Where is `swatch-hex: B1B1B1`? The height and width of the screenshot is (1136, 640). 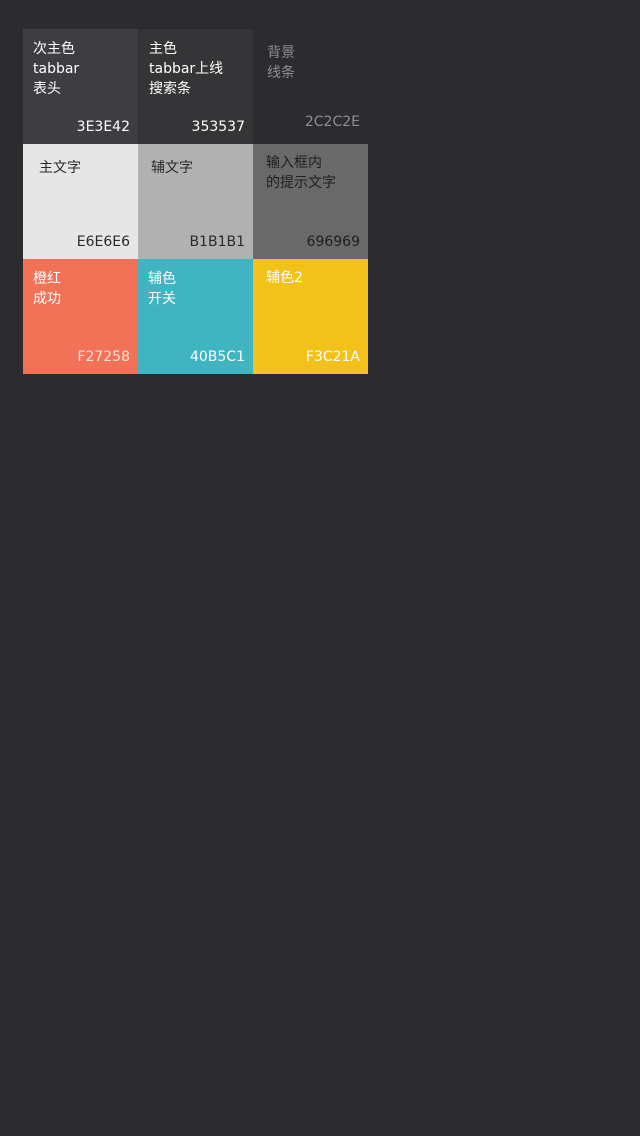 swatch-hex: B1B1B1 is located at coordinates (217, 242).